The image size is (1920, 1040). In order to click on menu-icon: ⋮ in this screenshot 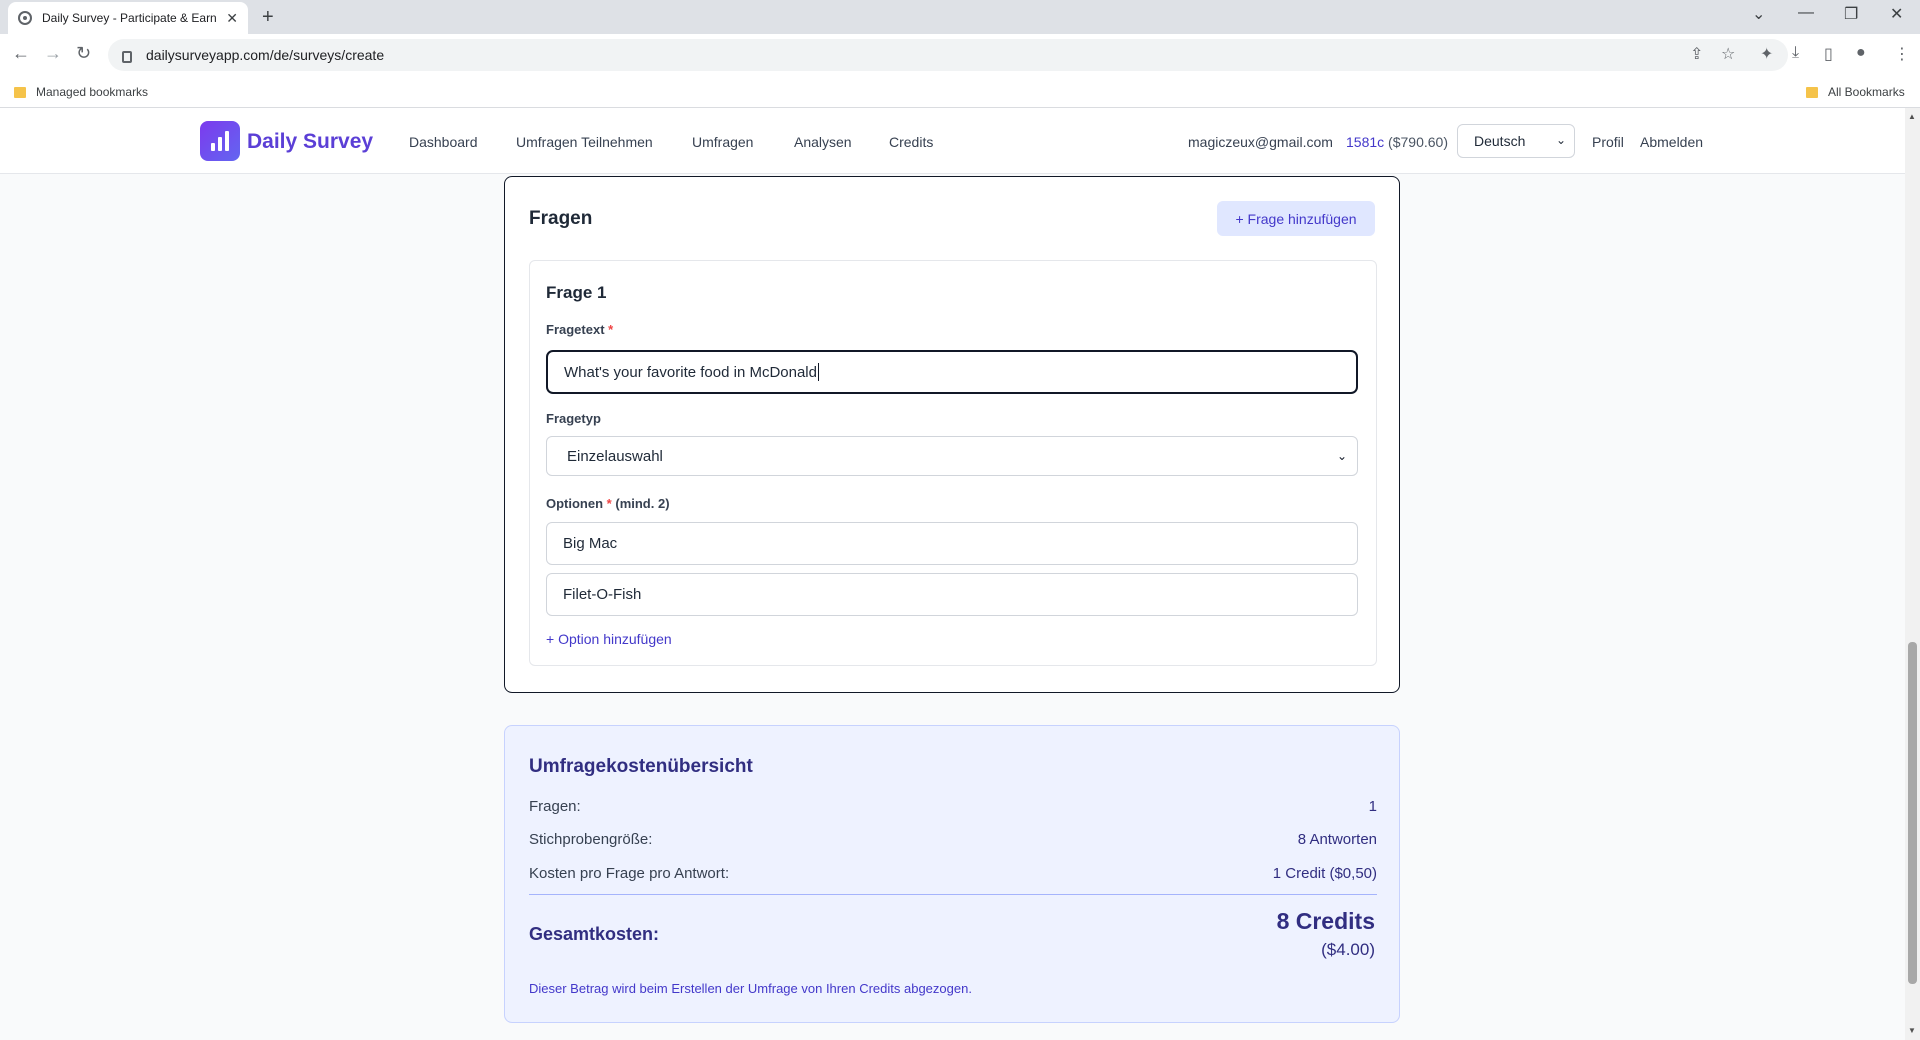, I will do `click(1902, 54)`.